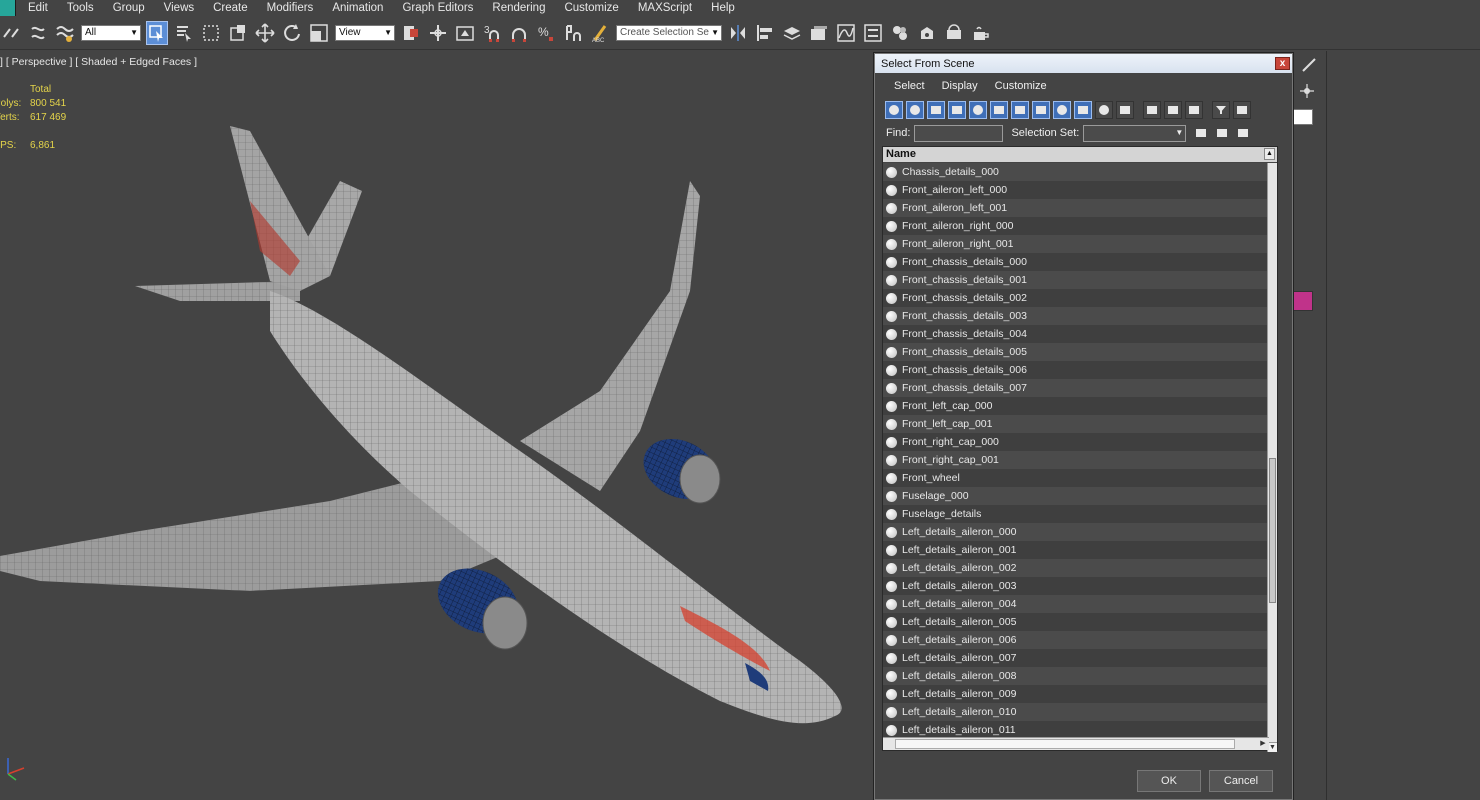  Describe the element at coordinates (1076, 514) in the screenshot. I see `list-item: Fuselage_details` at that location.